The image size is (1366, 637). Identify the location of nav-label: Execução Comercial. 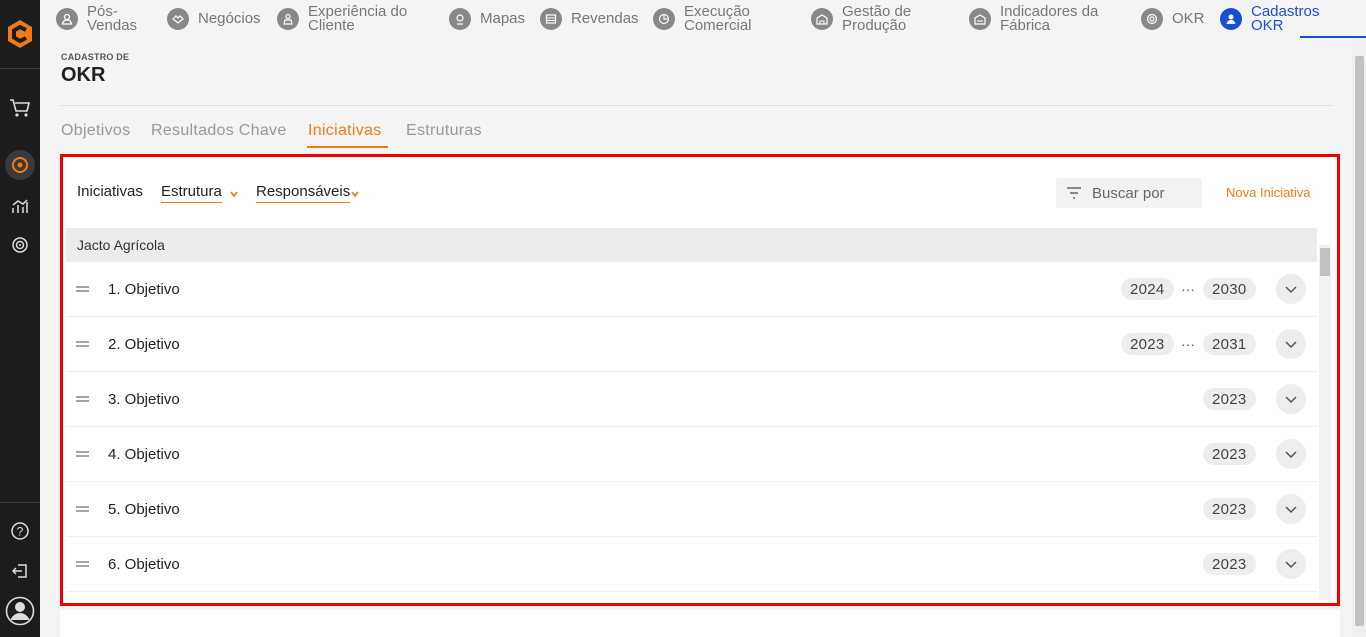
(718, 18).